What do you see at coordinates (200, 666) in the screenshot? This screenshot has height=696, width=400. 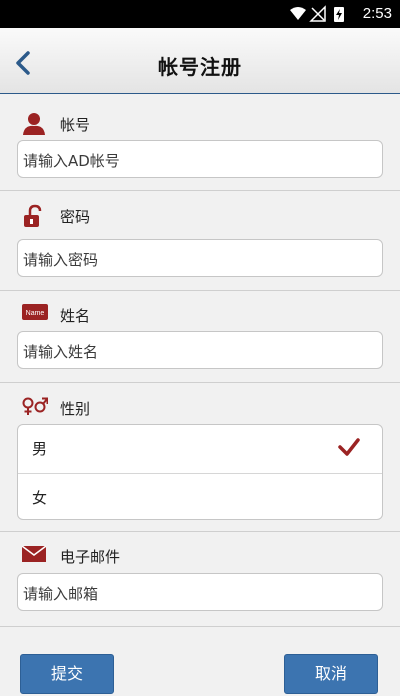 I see `bottom-action-bar: 提交 取消` at bounding box center [200, 666].